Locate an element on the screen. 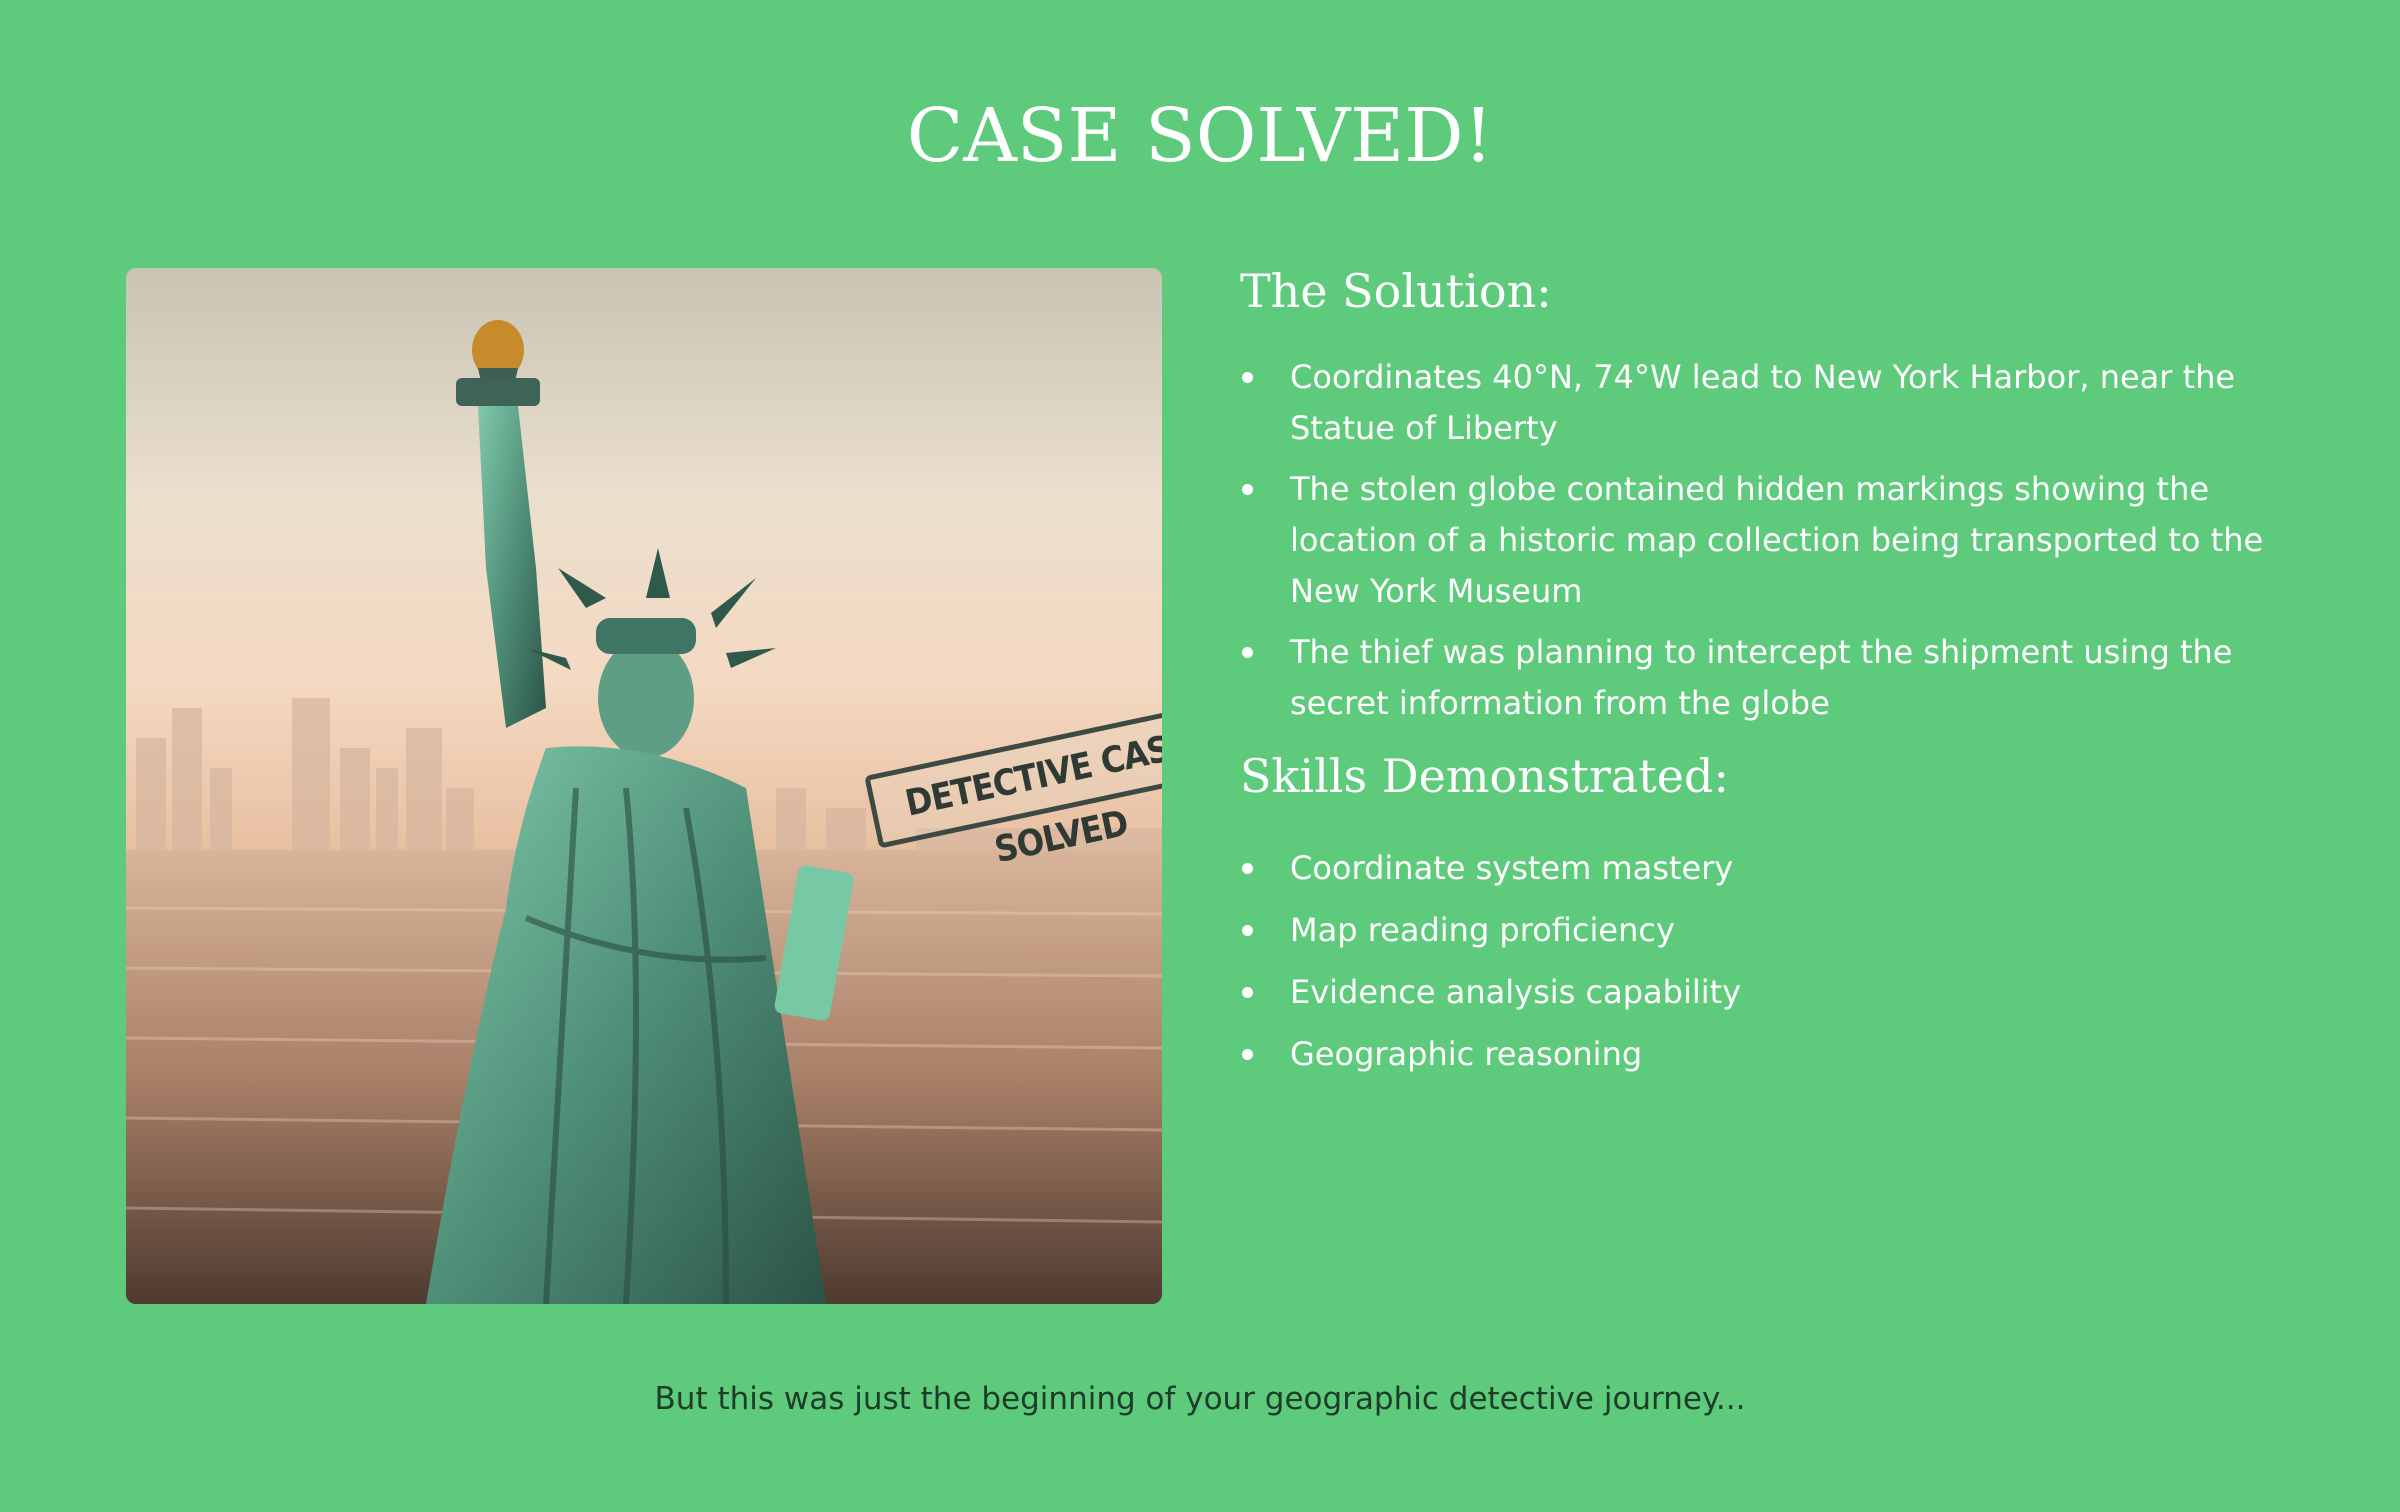  skill-item: Evidence analysis capability is located at coordinates (1770, 992).